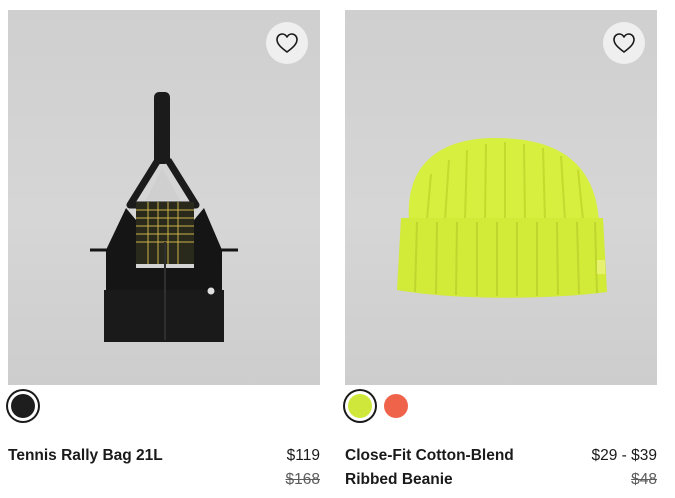 This screenshot has height=498, width=675. I want to click on product-price: $29 - $39 $48, so click(625, 468).